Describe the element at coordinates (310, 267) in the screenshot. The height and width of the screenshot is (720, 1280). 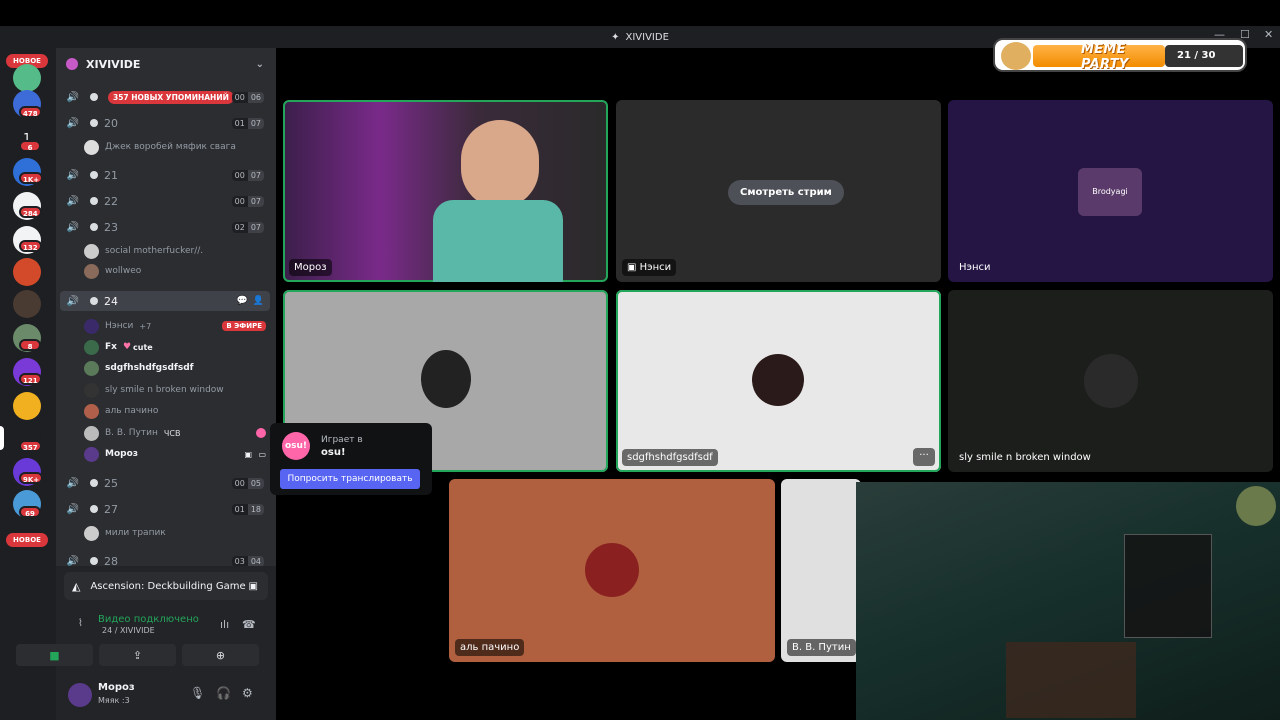
I see `tile-label: Мороз` at that location.